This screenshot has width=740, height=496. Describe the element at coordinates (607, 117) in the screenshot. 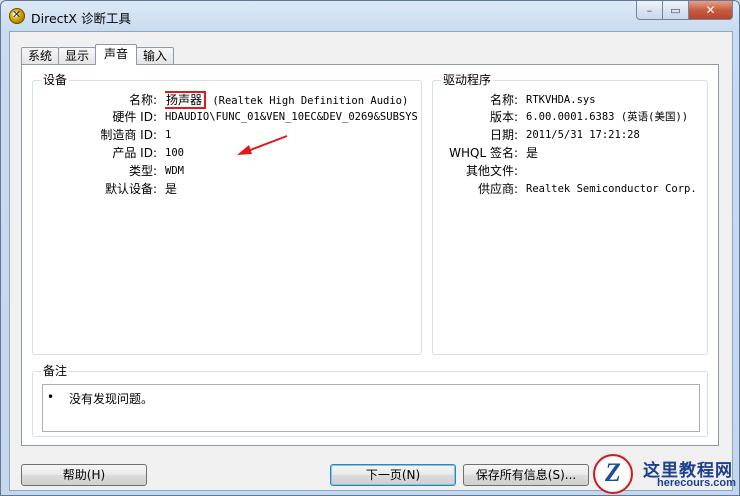

I see `driver-version-value: 6.00.0001.6383 (英语(美国))` at that location.